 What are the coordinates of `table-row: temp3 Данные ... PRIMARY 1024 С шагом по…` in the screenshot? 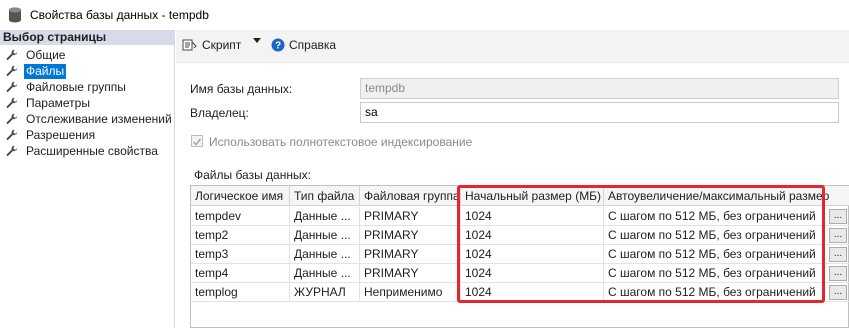 It's located at (520, 254).